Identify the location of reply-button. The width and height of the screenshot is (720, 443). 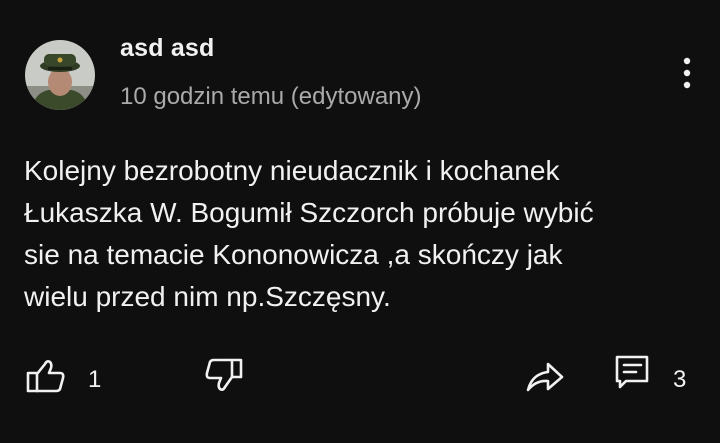
(633, 372).